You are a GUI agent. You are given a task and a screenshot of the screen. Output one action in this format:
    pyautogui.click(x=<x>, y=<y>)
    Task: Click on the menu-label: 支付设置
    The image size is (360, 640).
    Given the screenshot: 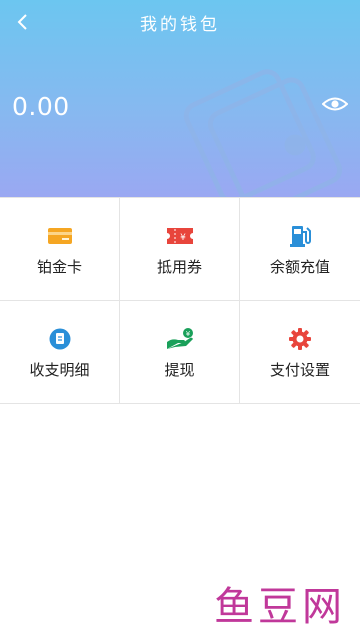 What is the action you would take?
    pyautogui.click(x=299, y=370)
    